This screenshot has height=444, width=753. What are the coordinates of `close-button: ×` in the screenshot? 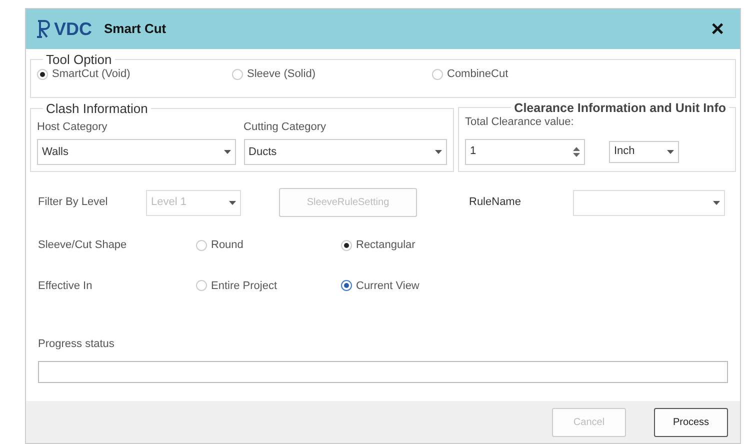 It's located at (717, 29).